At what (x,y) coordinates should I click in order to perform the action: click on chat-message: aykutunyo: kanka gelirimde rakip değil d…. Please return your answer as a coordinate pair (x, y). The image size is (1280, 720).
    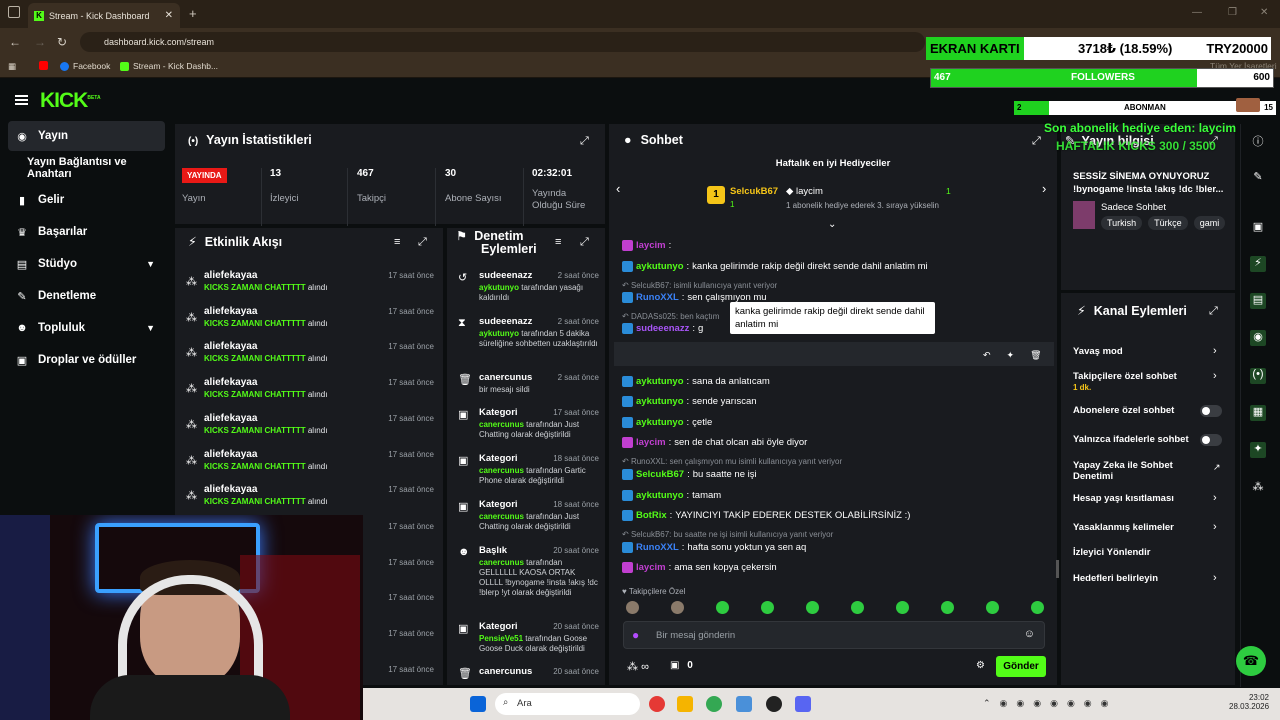
    Looking at the image, I should click on (775, 266).